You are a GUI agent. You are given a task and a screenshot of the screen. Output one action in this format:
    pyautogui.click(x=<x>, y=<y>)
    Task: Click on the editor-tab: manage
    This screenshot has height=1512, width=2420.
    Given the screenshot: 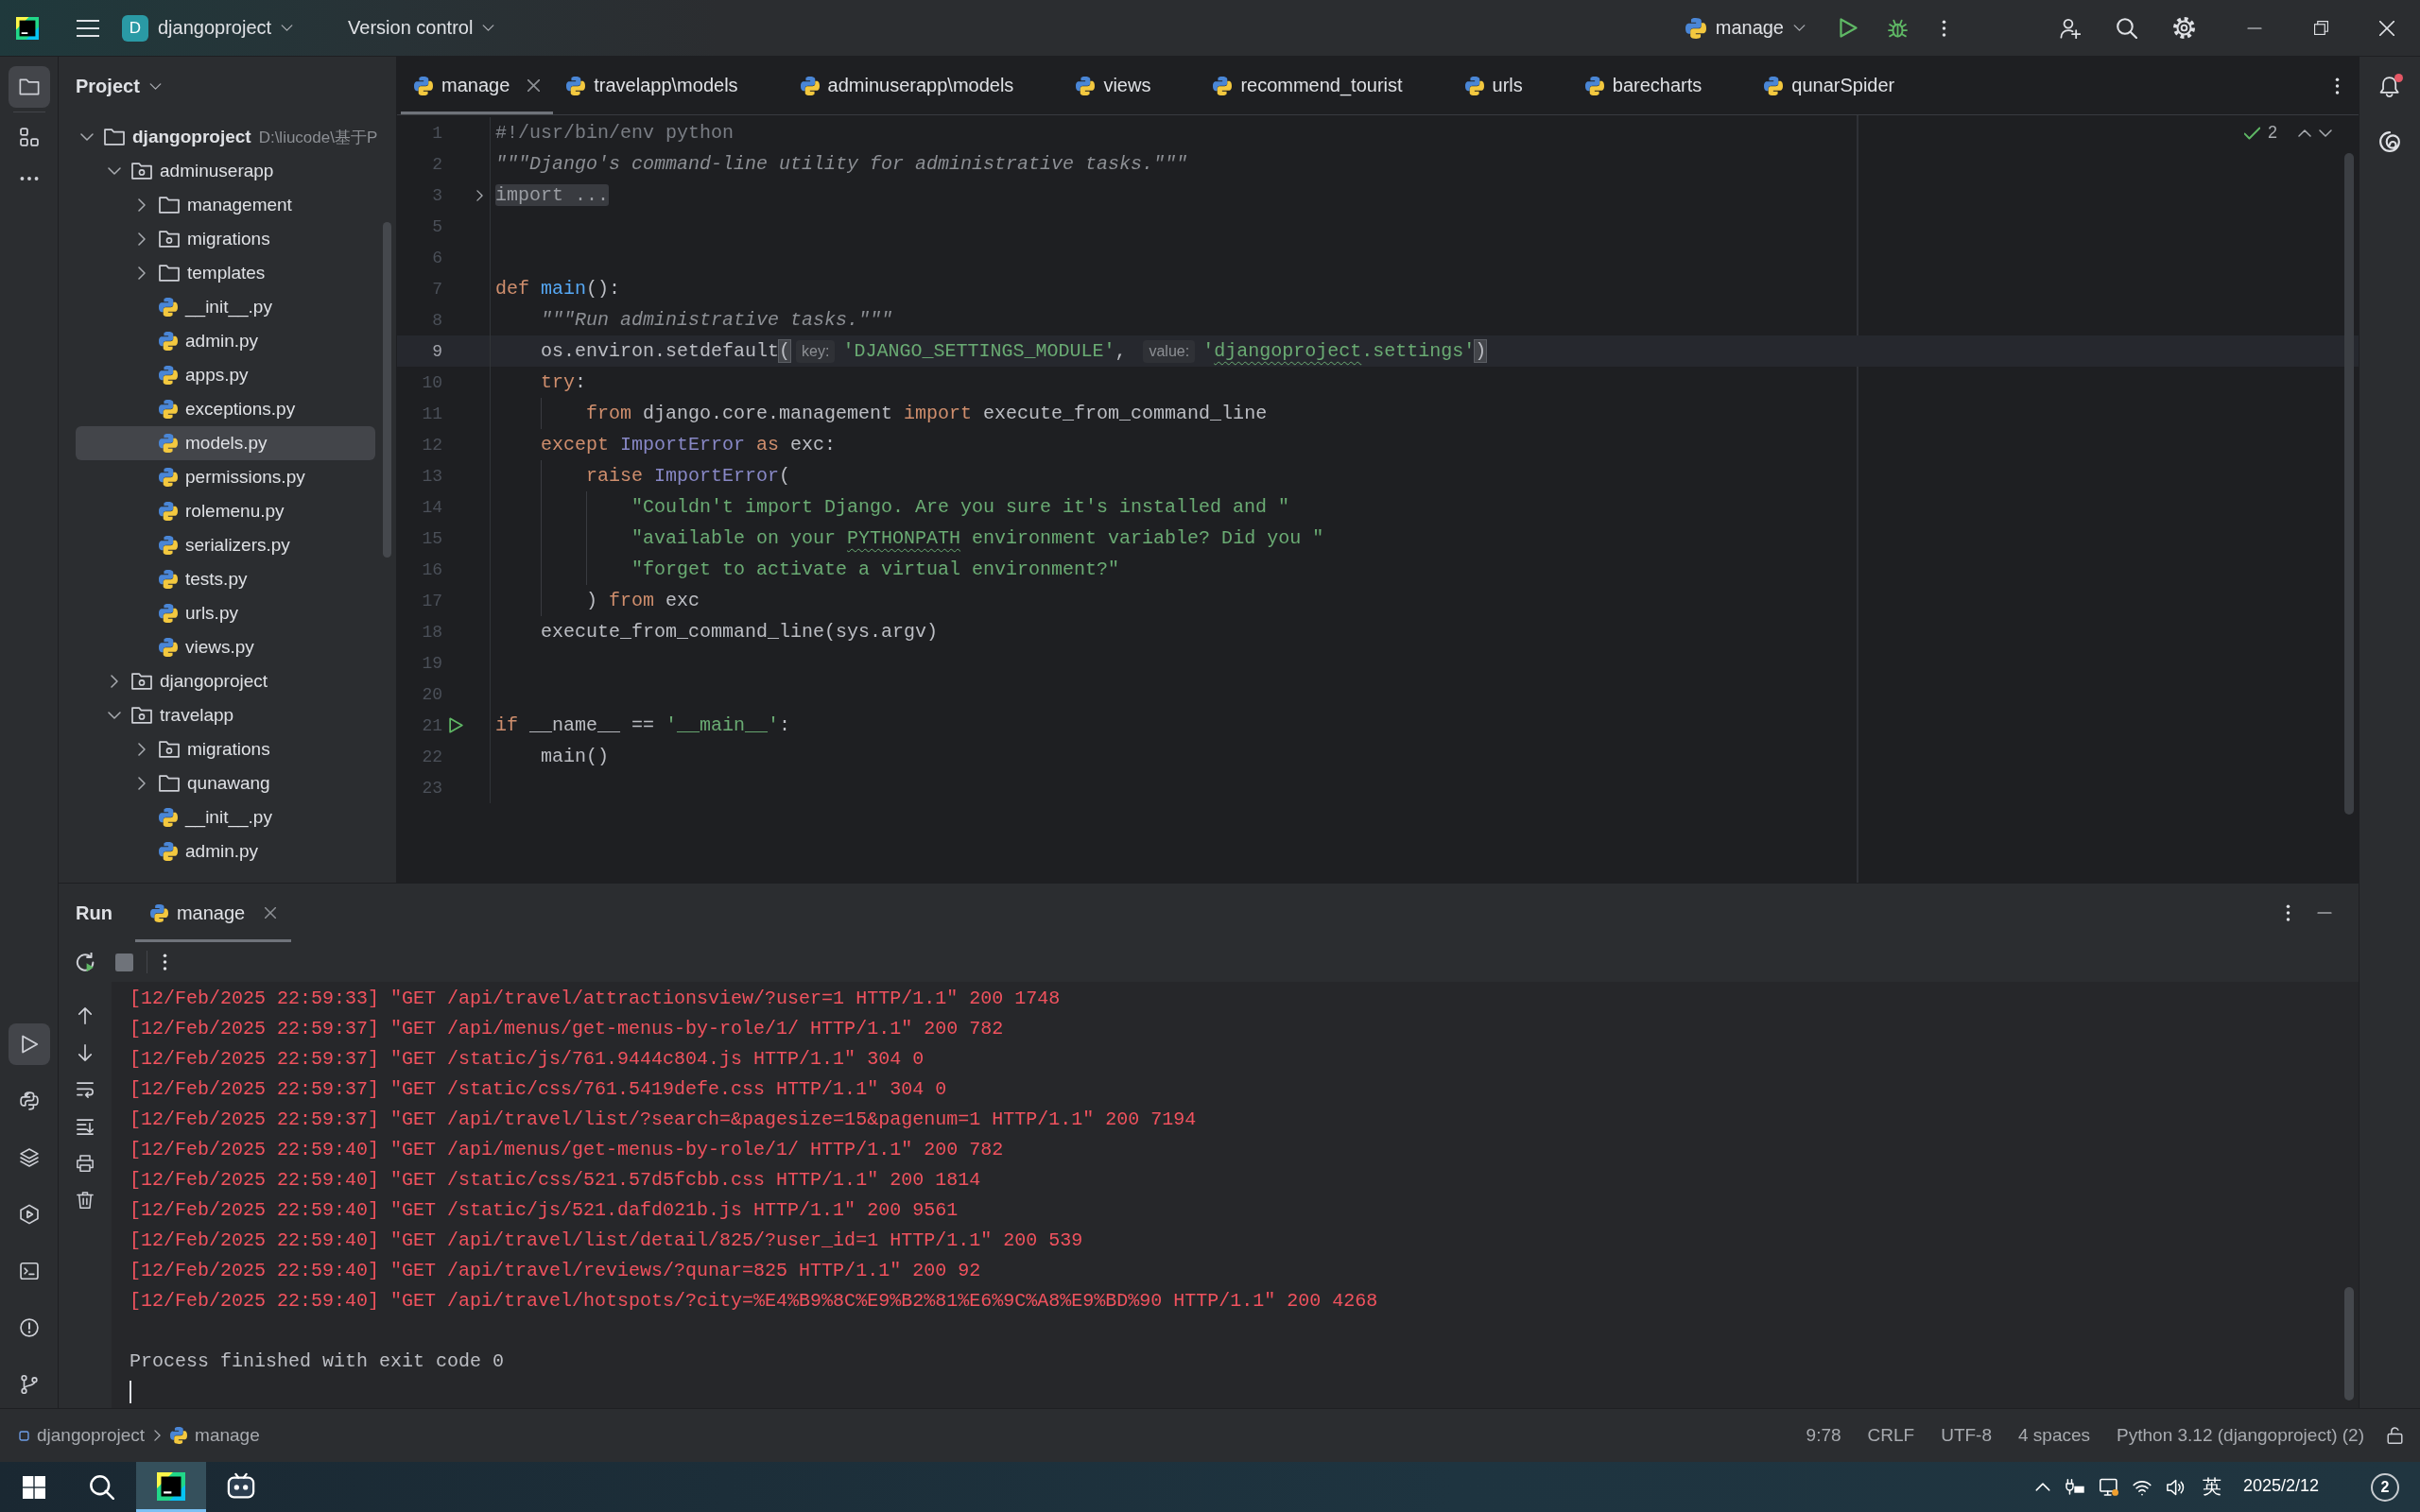 What is the action you would take?
    pyautogui.click(x=478, y=85)
    